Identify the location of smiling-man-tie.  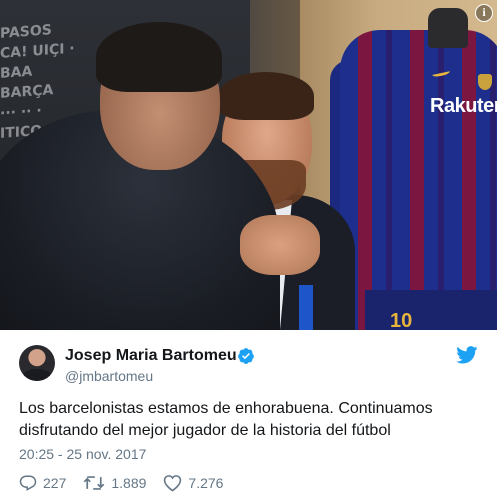
(306, 307).